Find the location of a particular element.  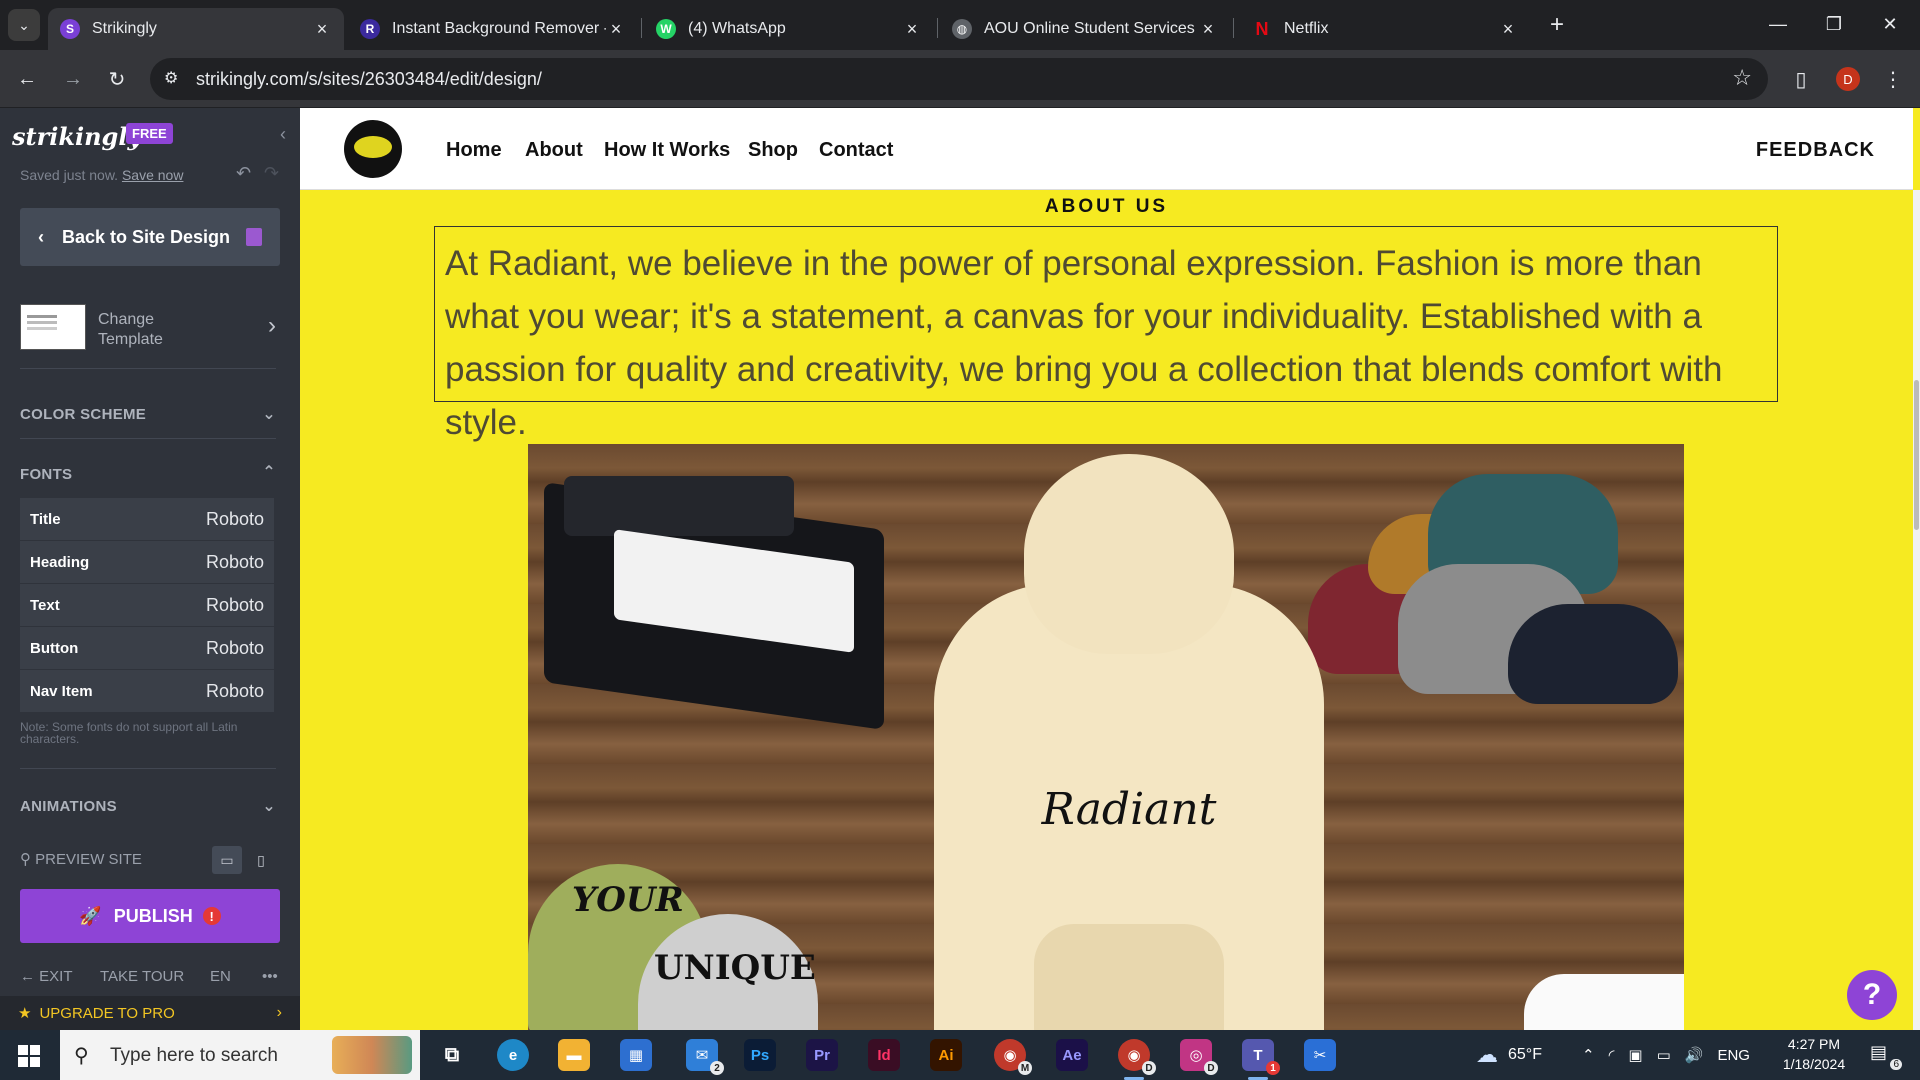

desktop-view-icon: ▭ is located at coordinates (227, 860).